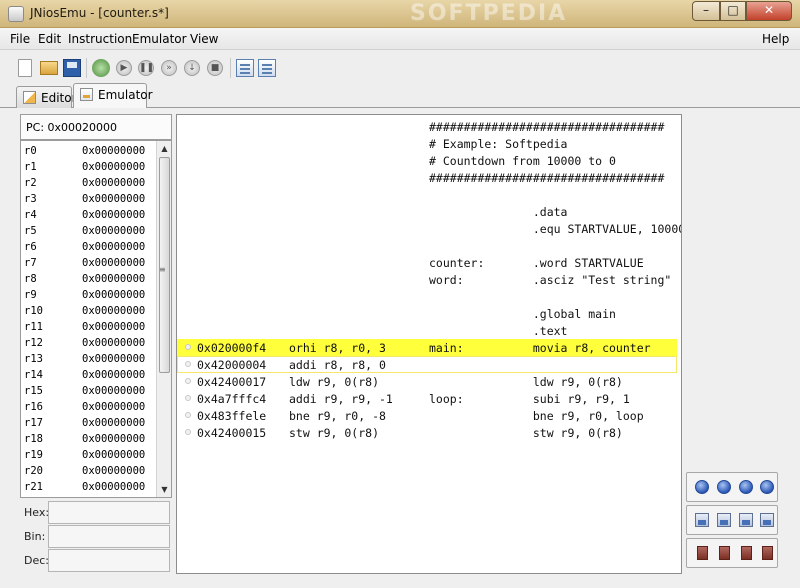 The height and width of the screenshot is (588, 800). Describe the element at coordinates (550, 280) in the screenshot. I see `source-text: word: .asciz "Test string"` at that location.